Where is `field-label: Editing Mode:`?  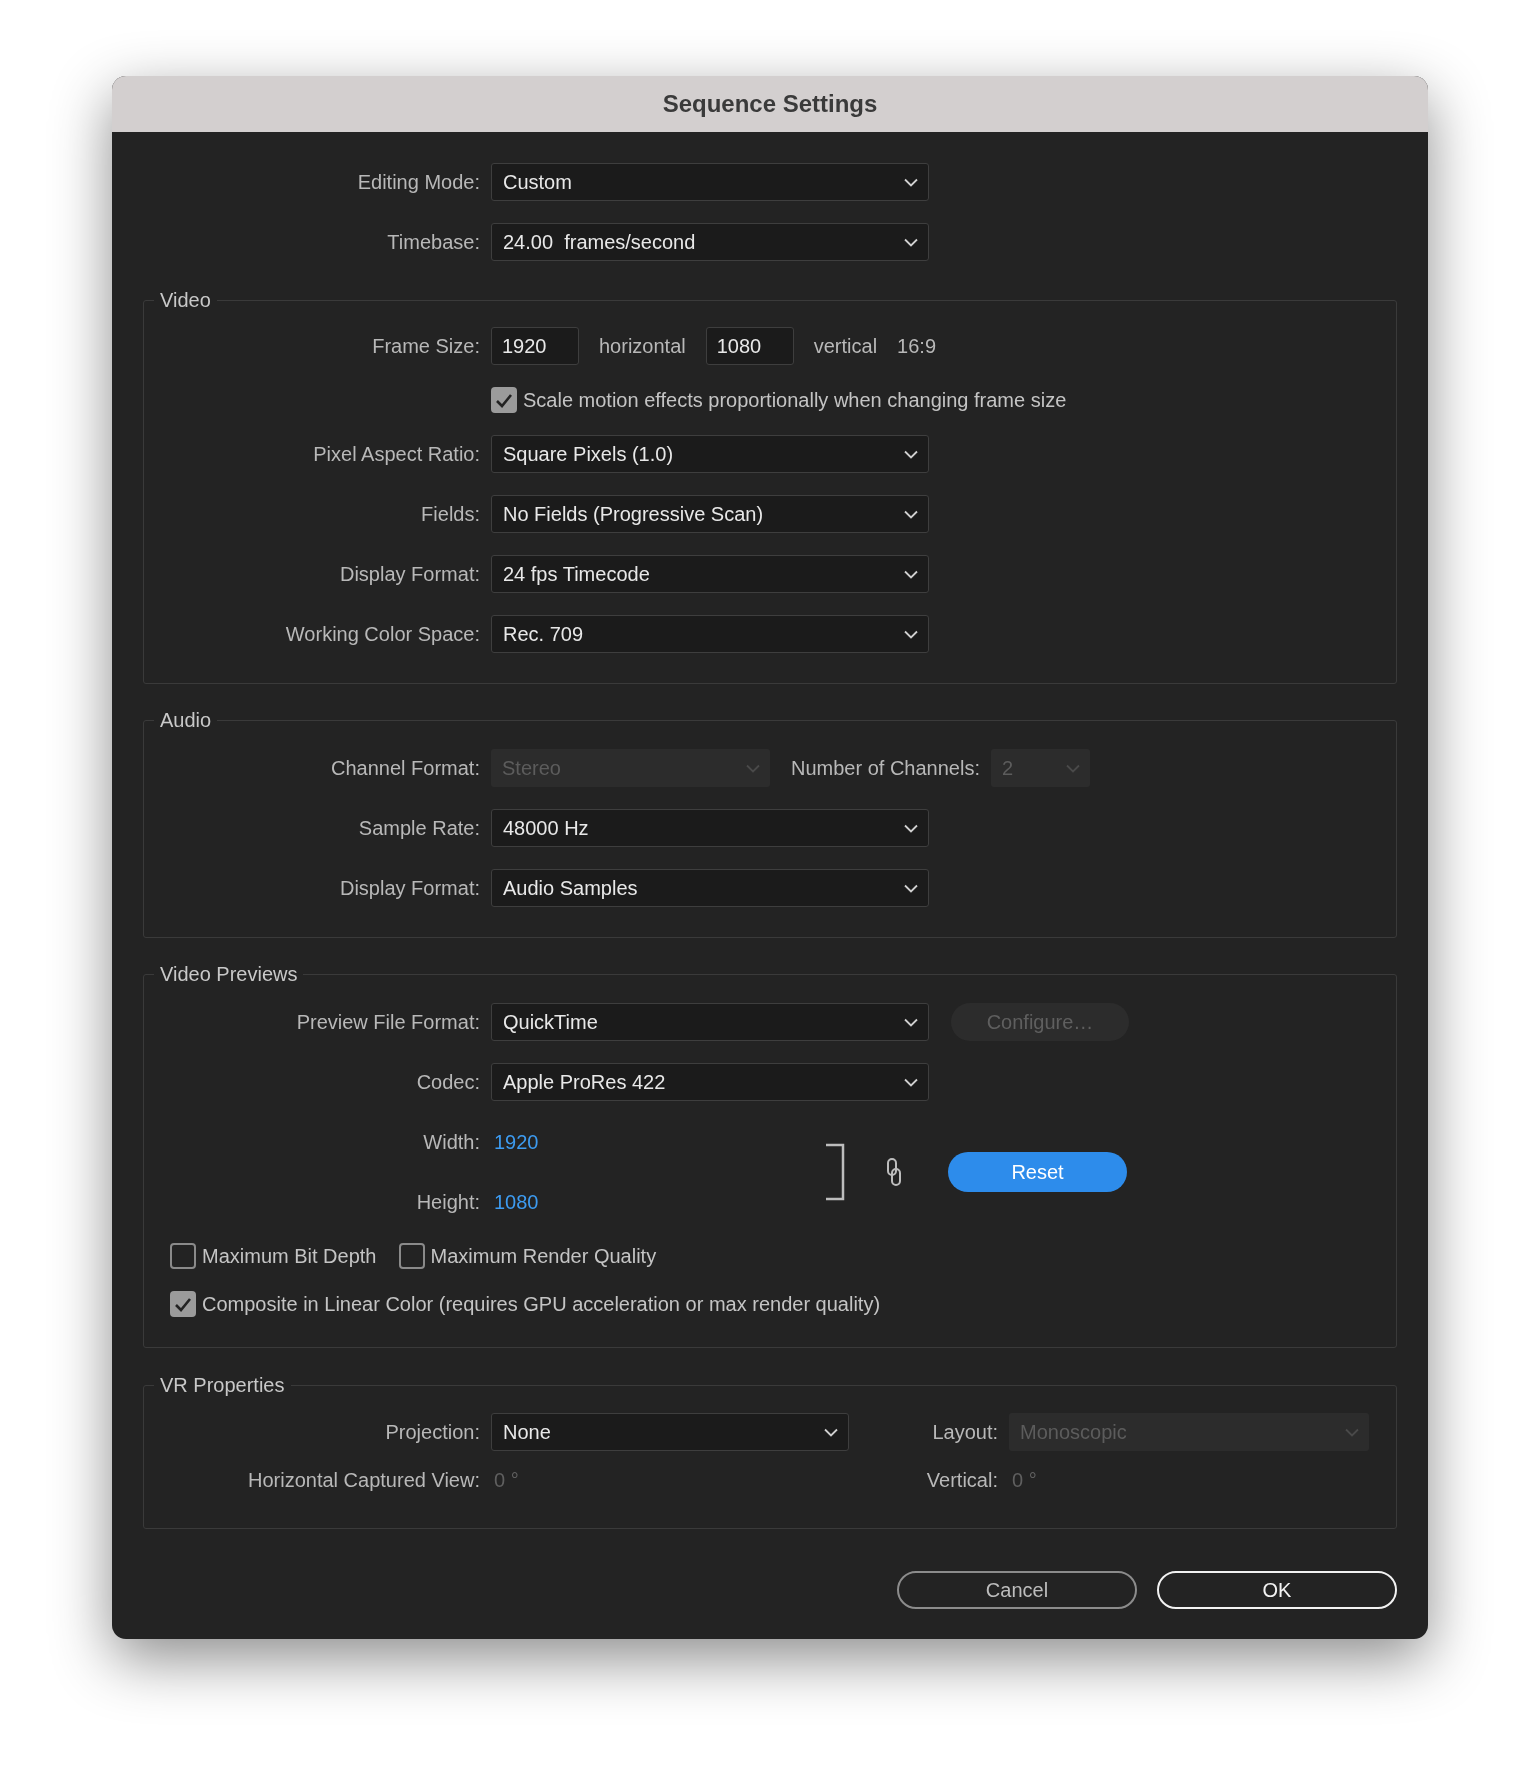 field-label: Editing Mode: is located at coordinates (418, 182).